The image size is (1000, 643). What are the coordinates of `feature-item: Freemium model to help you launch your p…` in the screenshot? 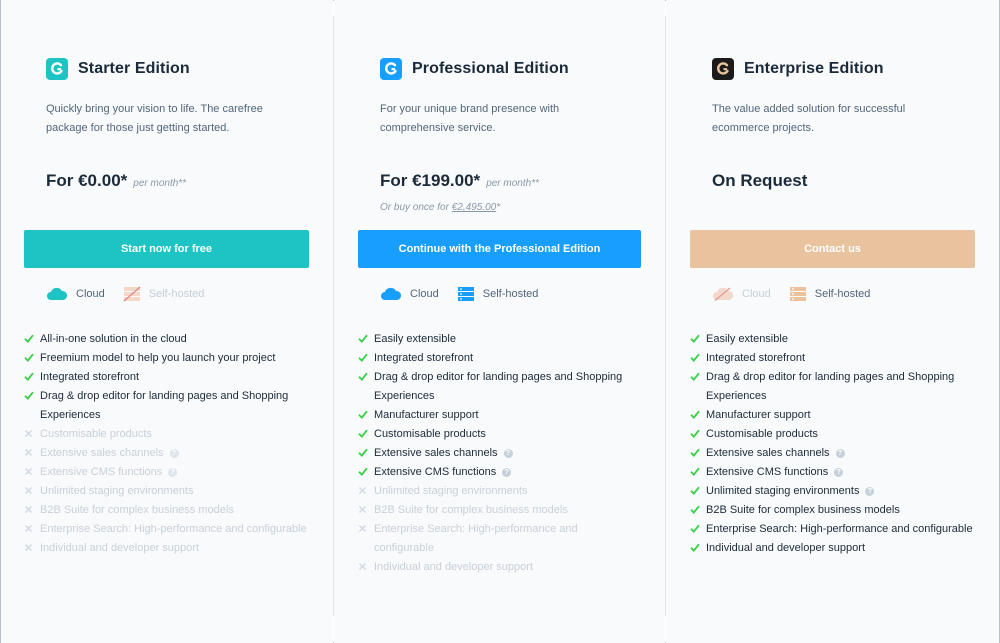 It's located at (165, 358).